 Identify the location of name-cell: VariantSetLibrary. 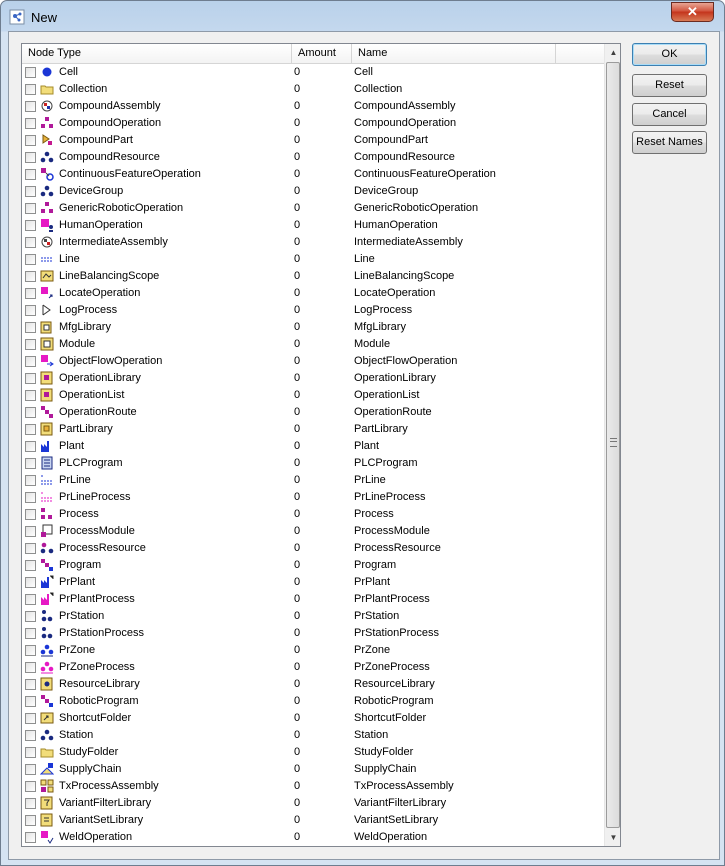
(396, 820).